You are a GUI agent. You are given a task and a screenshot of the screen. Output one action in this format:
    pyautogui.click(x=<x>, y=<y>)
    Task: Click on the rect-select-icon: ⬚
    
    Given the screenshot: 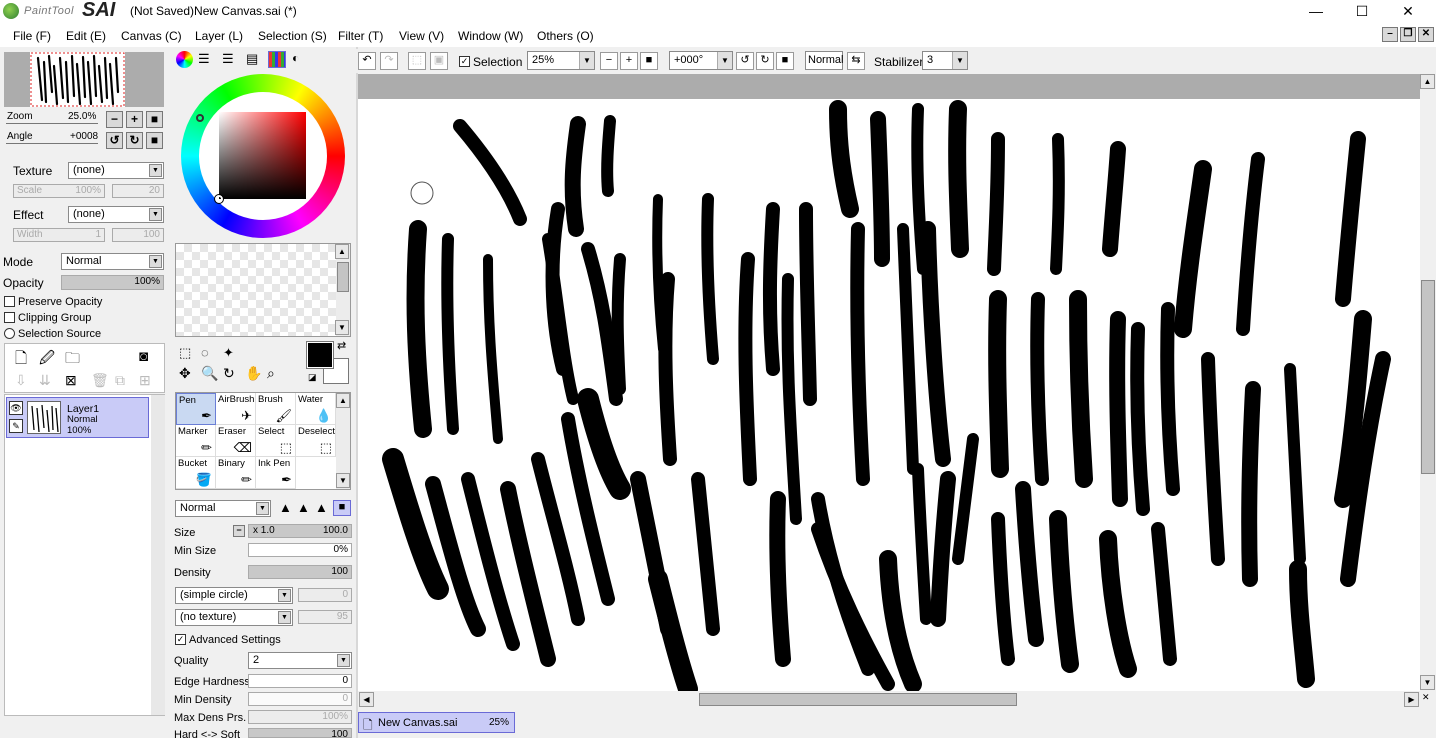 What is the action you would take?
    pyautogui.click(x=185, y=353)
    